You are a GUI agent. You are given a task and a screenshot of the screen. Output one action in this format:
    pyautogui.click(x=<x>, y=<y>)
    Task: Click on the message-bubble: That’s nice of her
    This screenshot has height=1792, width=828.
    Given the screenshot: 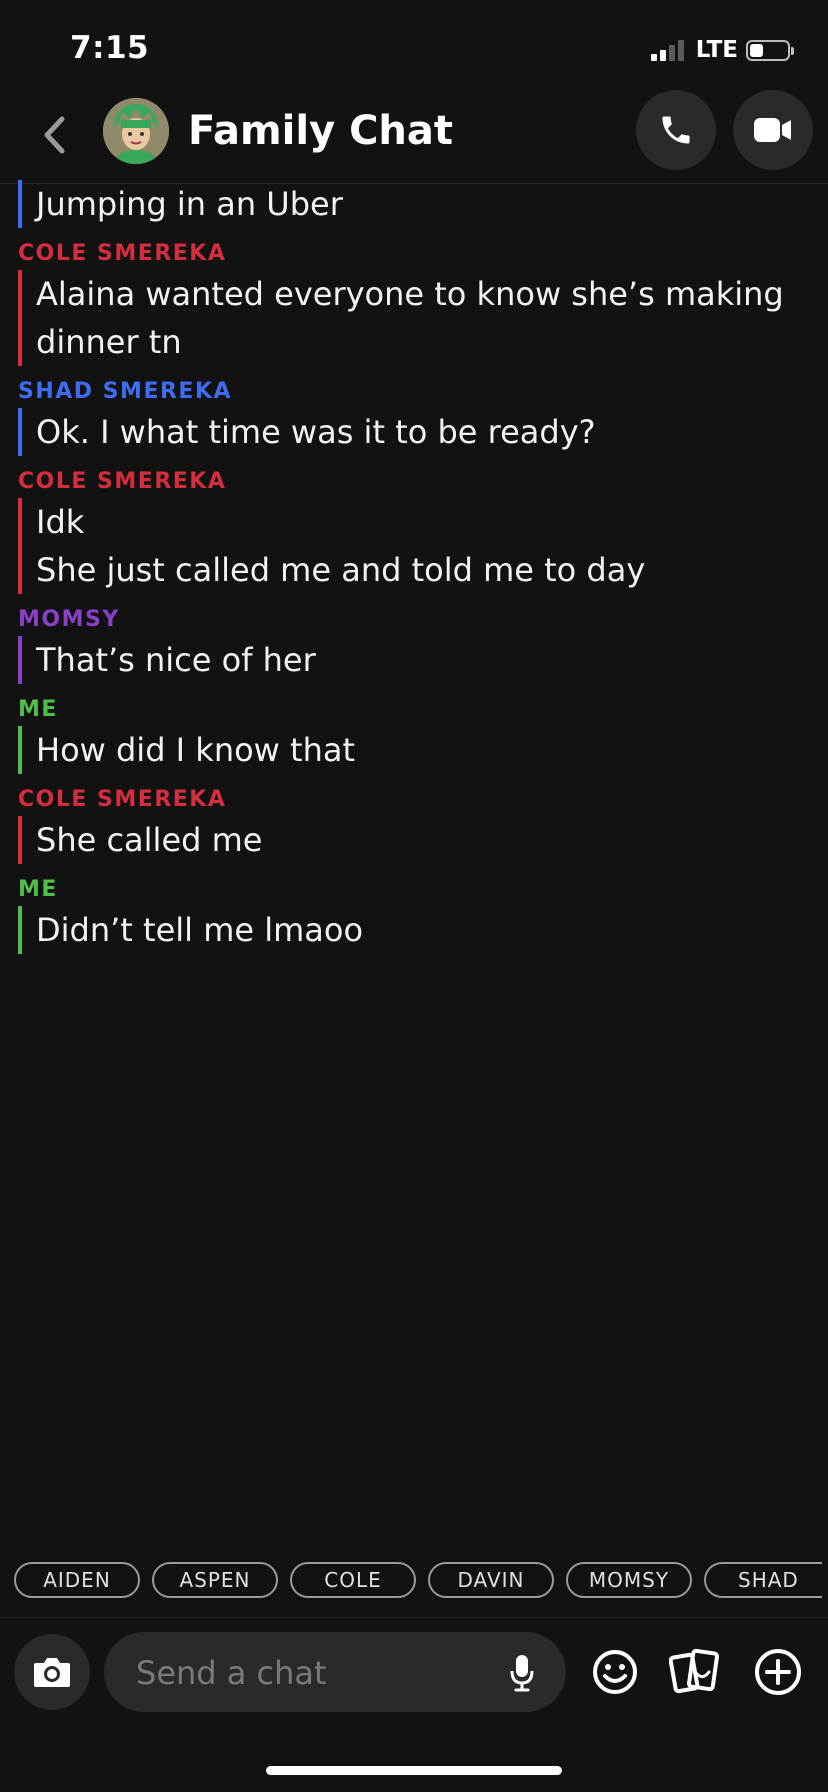 What is the action you would take?
    pyautogui.click(x=423, y=660)
    